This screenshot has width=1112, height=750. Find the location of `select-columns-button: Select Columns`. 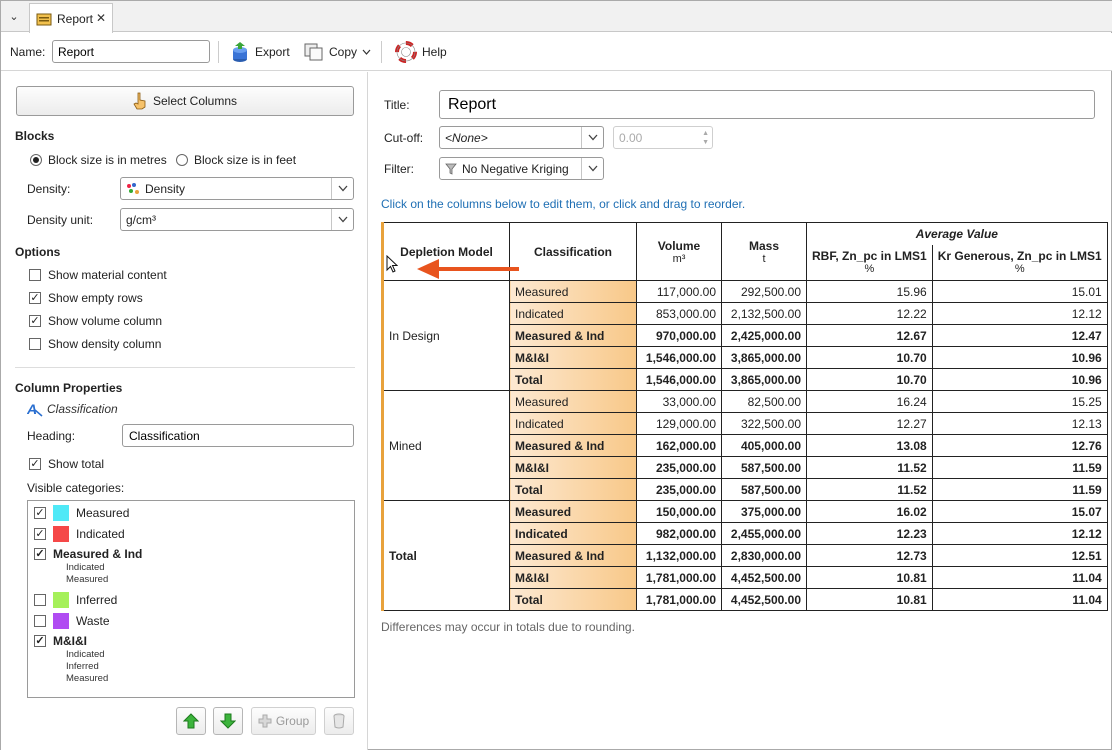

select-columns-button: Select Columns is located at coordinates (185, 101).